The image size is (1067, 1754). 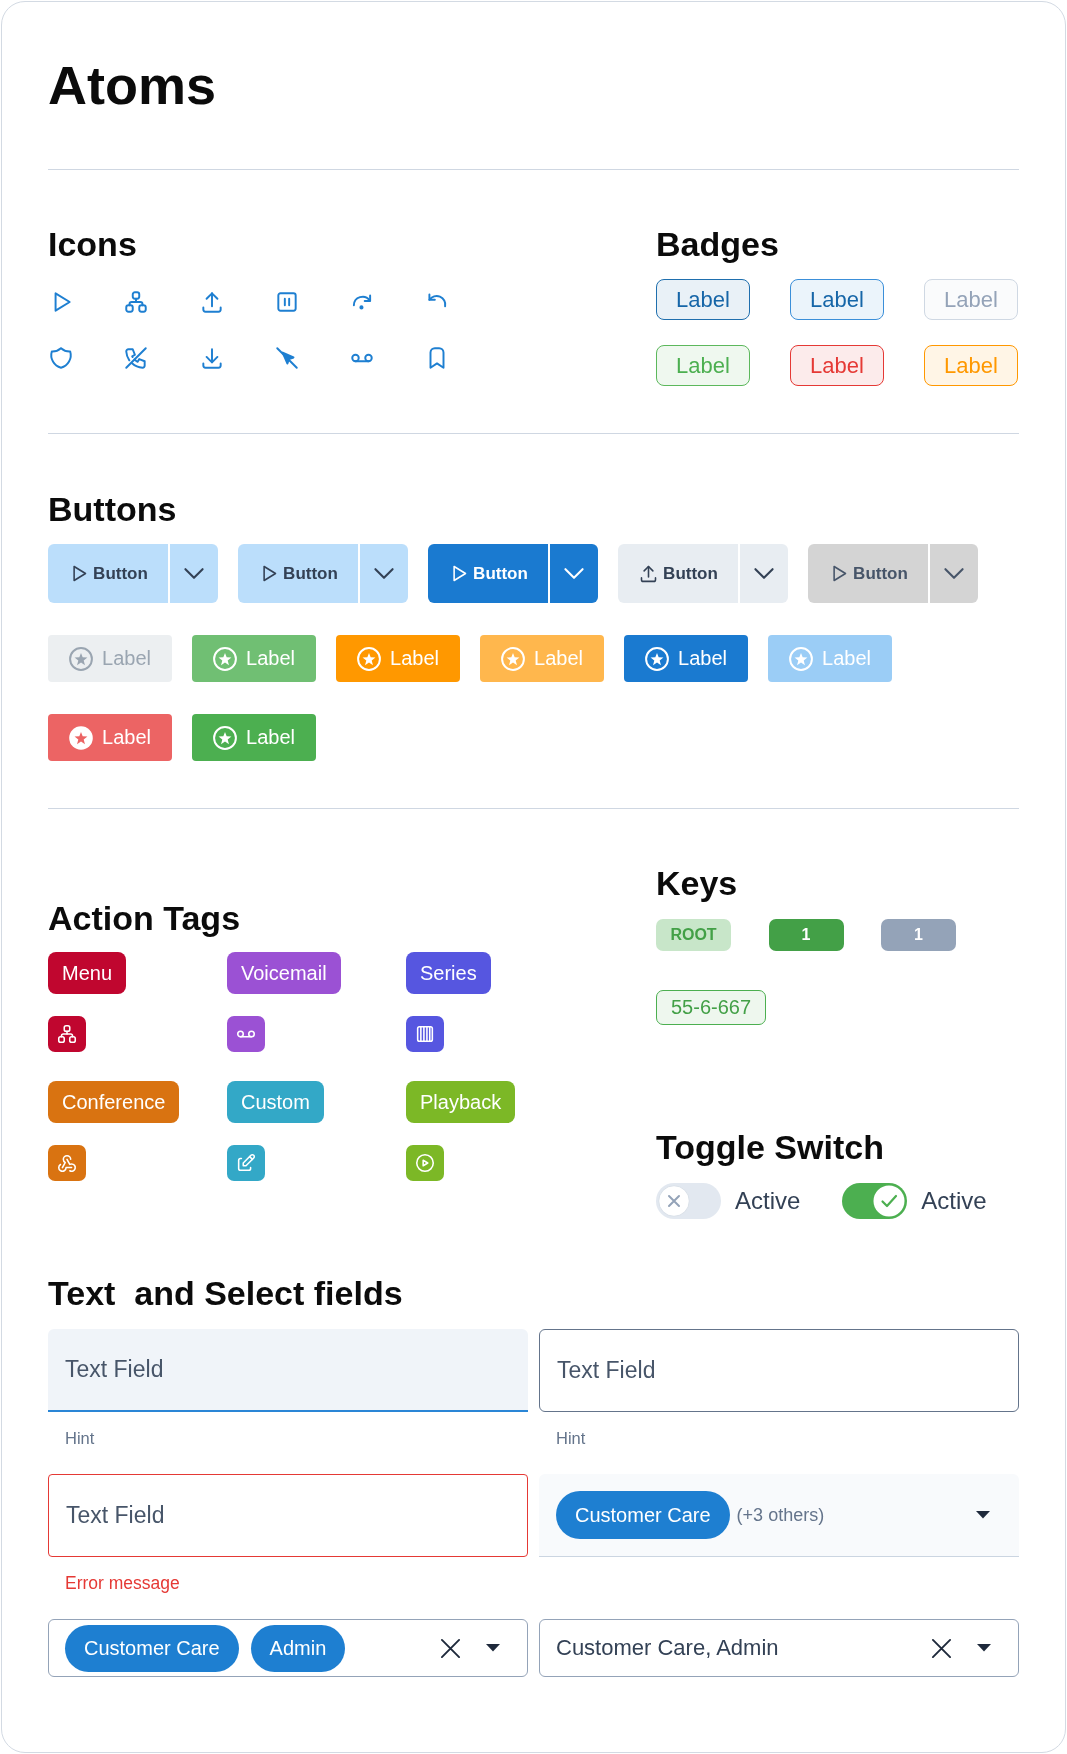 I want to click on select-field: Customer Care Admin, so click(x=288, y=1648).